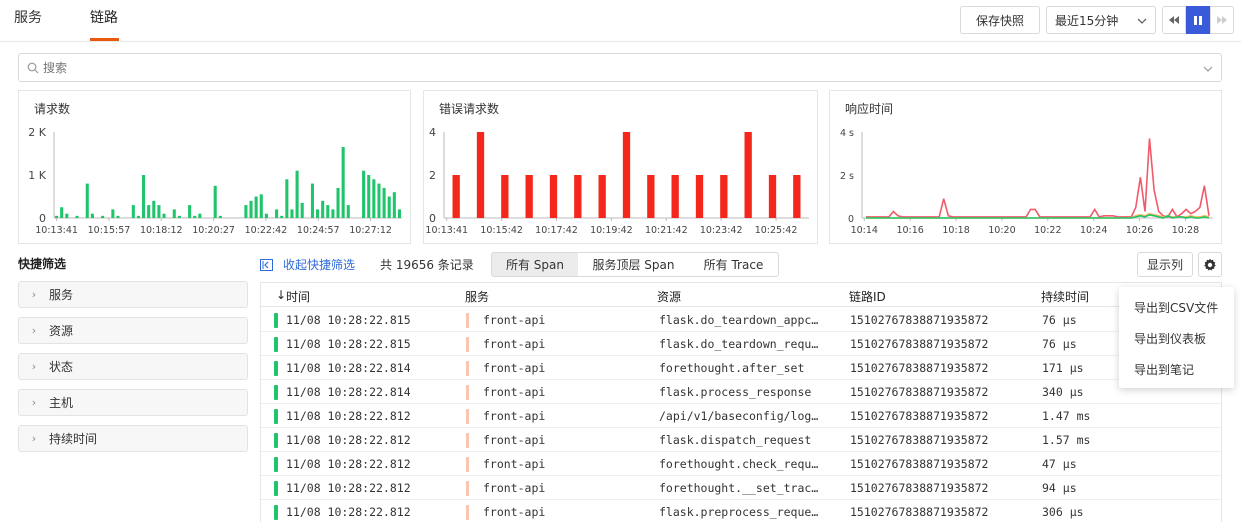 The width and height of the screenshot is (1241, 522). Describe the element at coordinates (611, 230) in the screenshot. I see `x-tick-label: 10:19:42` at that location.